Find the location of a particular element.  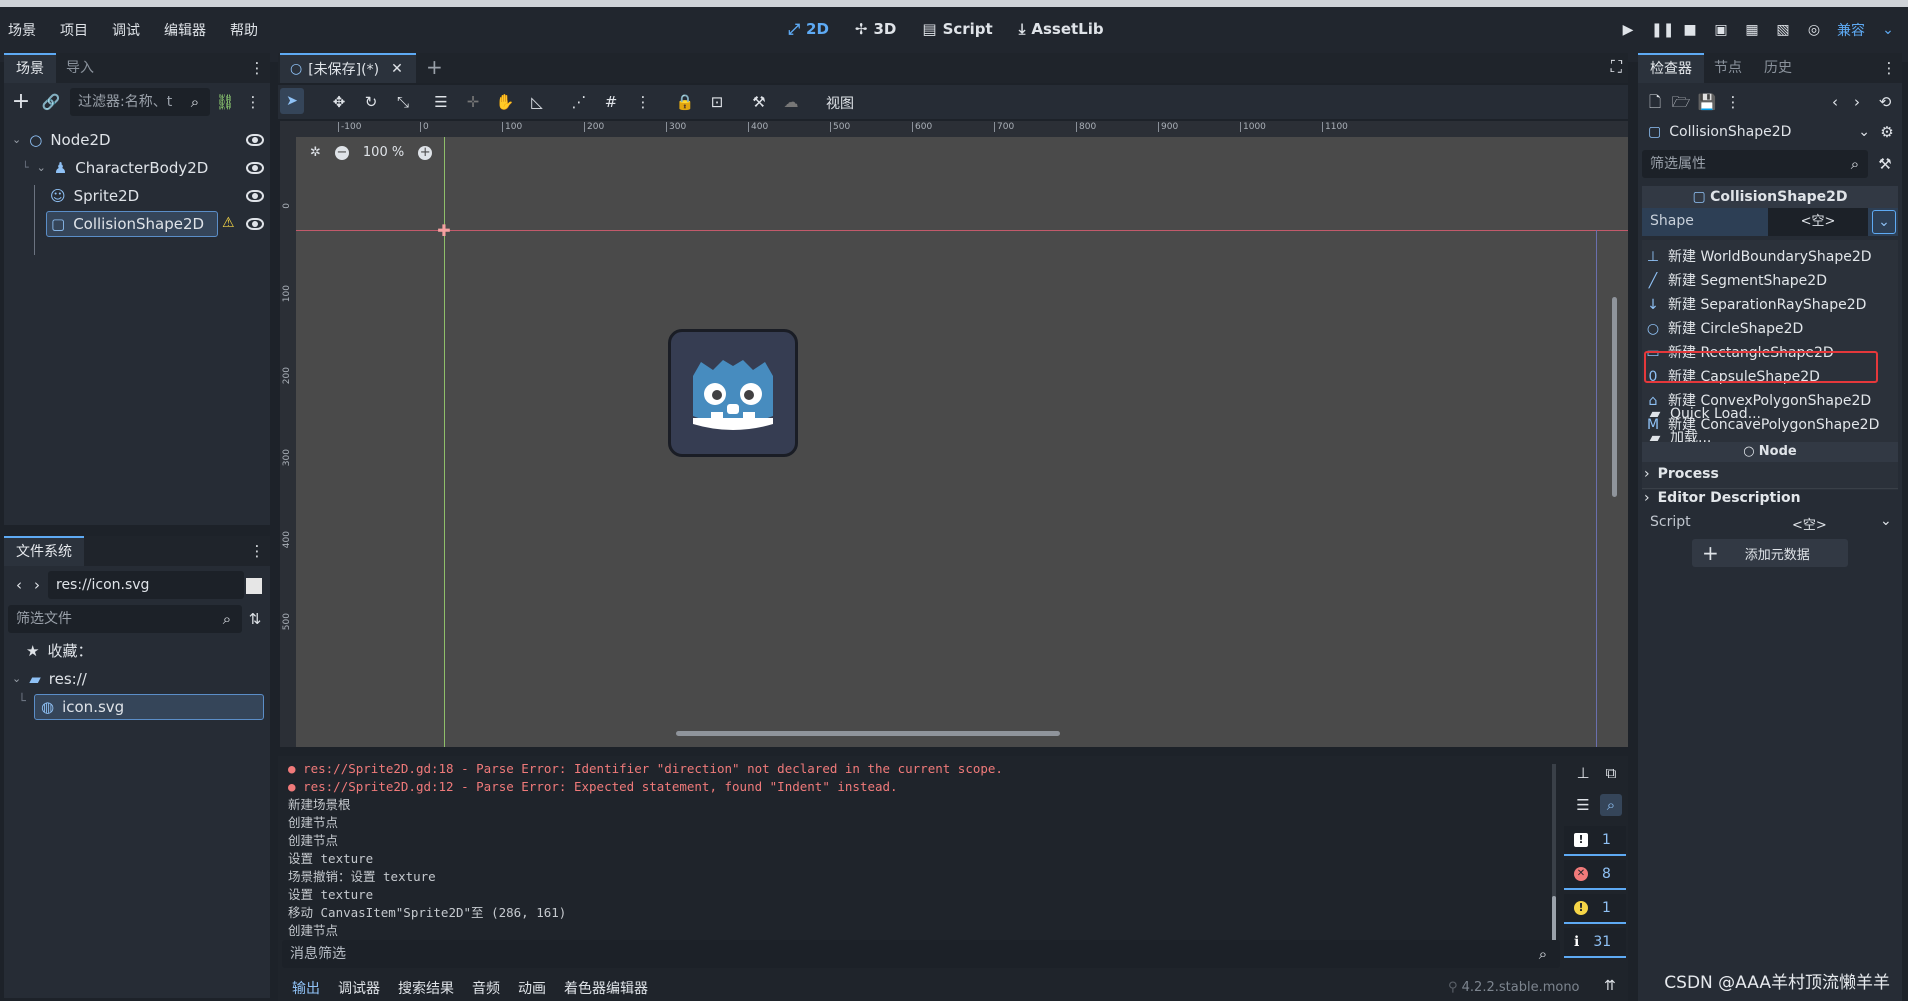

view-menu: 视图 is located at coordinates (840, 103).